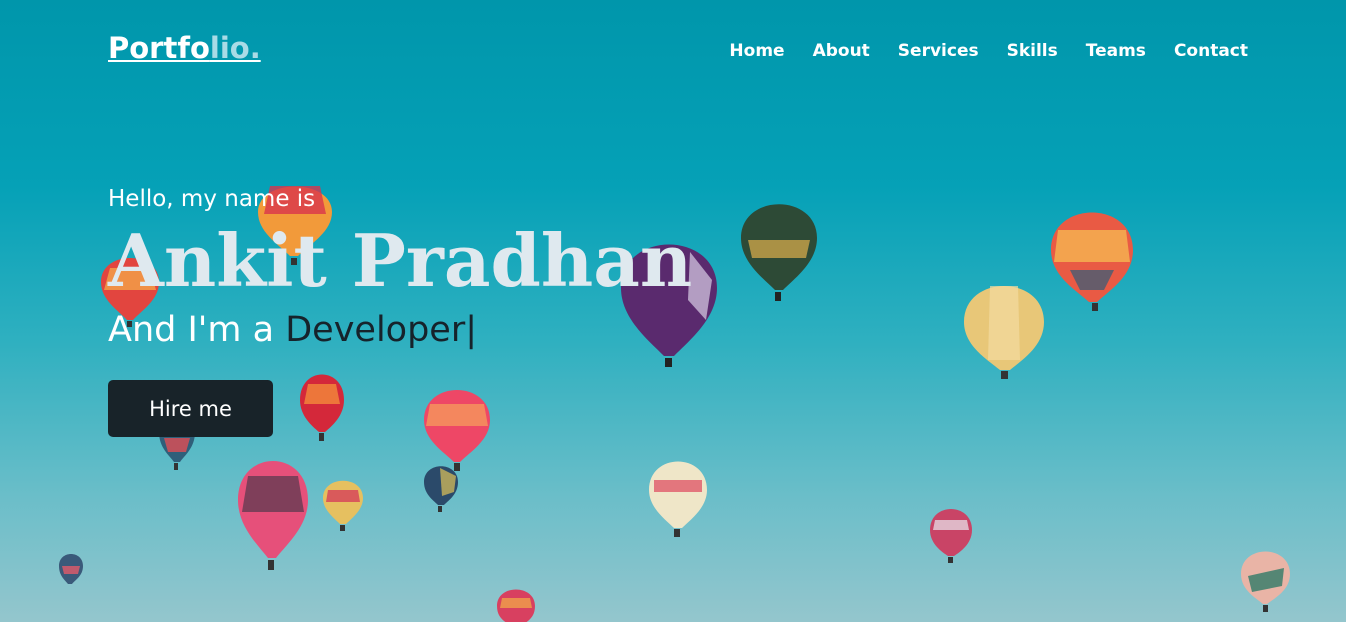 The width and height of the screenshot is (1346, 622). I want to click on hero-name: Ankit Pradhan, so click(400, 260).